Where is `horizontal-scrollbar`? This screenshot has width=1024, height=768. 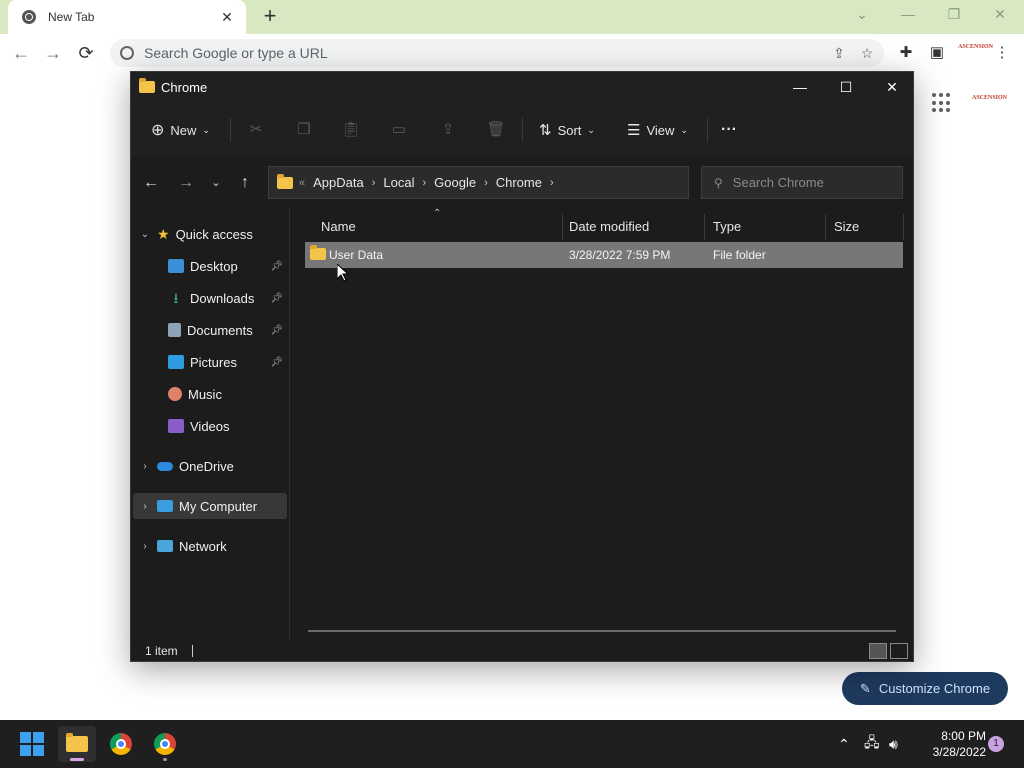
horizontal-scrollbar is located at coordinates (602, 631).